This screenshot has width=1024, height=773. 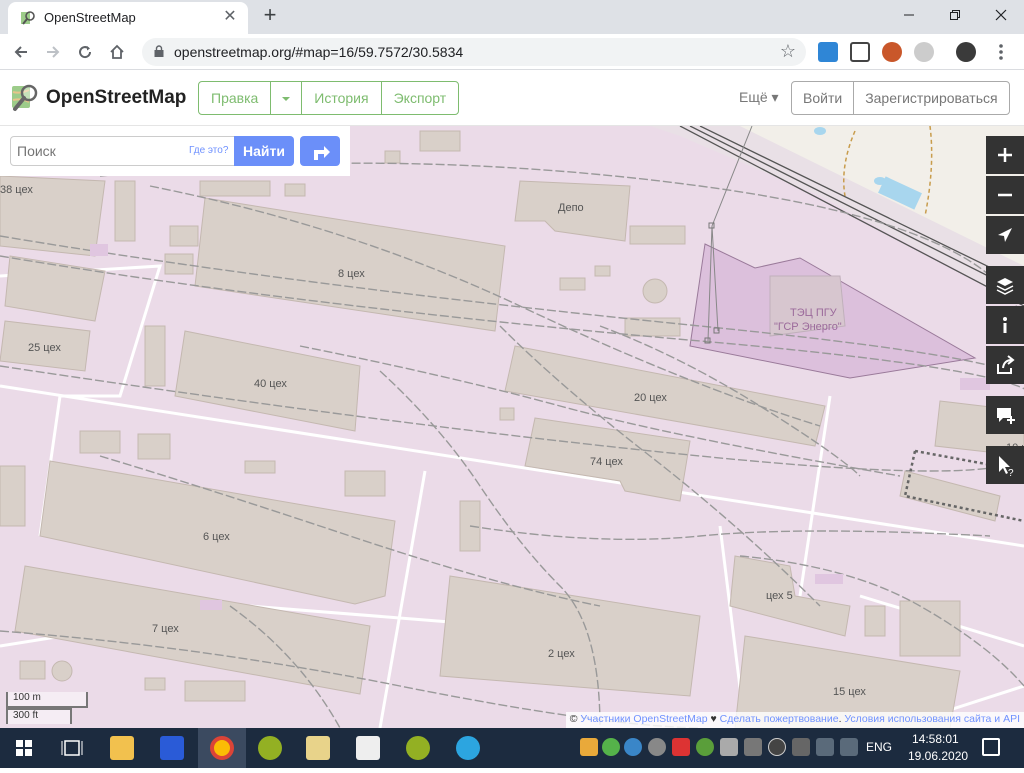 What do you see at coordinates (561, 654) in the screenshot?
I see `map-label-2: 2 цех` at bounding box center [561, 654].